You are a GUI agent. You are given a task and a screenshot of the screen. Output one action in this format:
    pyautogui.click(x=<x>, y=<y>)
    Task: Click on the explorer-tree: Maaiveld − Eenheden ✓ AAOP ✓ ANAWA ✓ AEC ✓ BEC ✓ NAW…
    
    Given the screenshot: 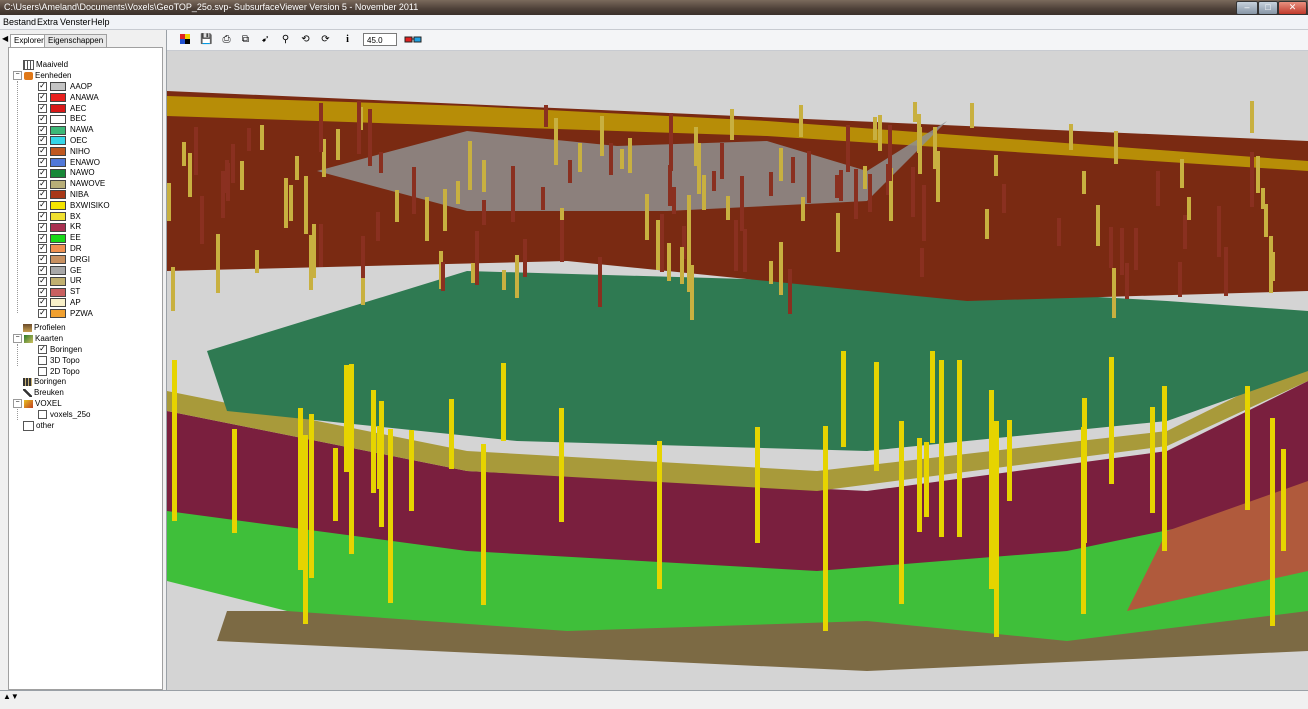 What is the action you would take?
    pyautogui.click(x=85, y=368)
    